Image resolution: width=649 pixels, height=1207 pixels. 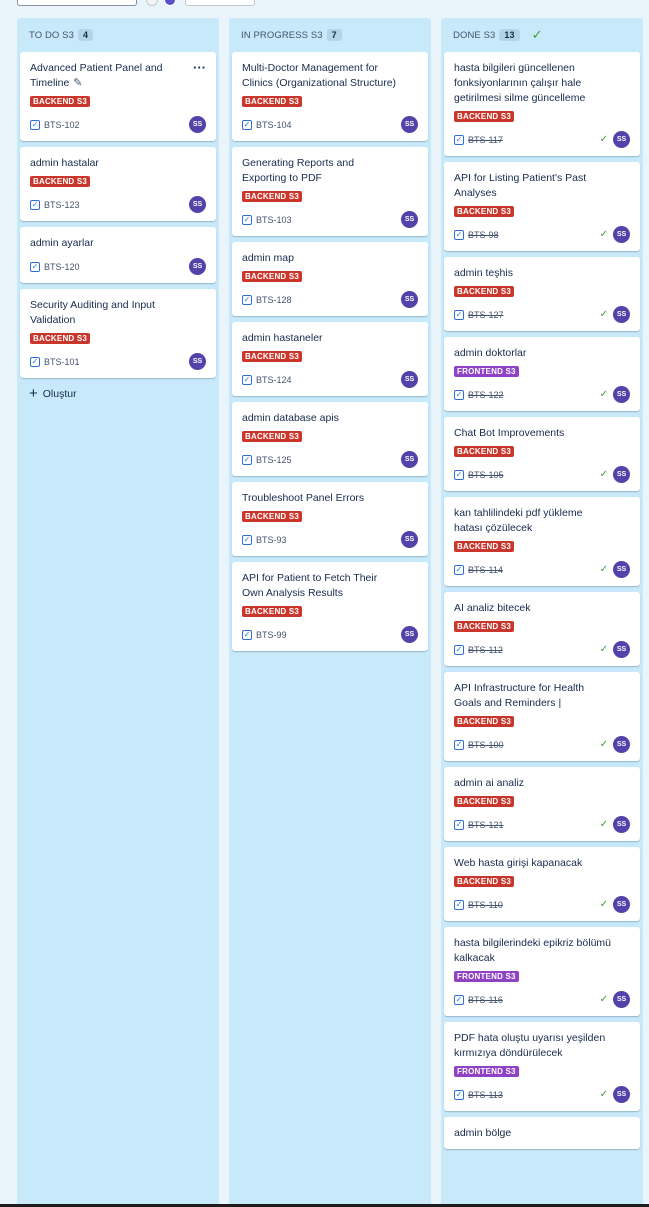 I want to click on issue-card: admin doktorlar FRONTEND S3 ✓ BTS-122 ✓ SS, so click(x=542, y=374).